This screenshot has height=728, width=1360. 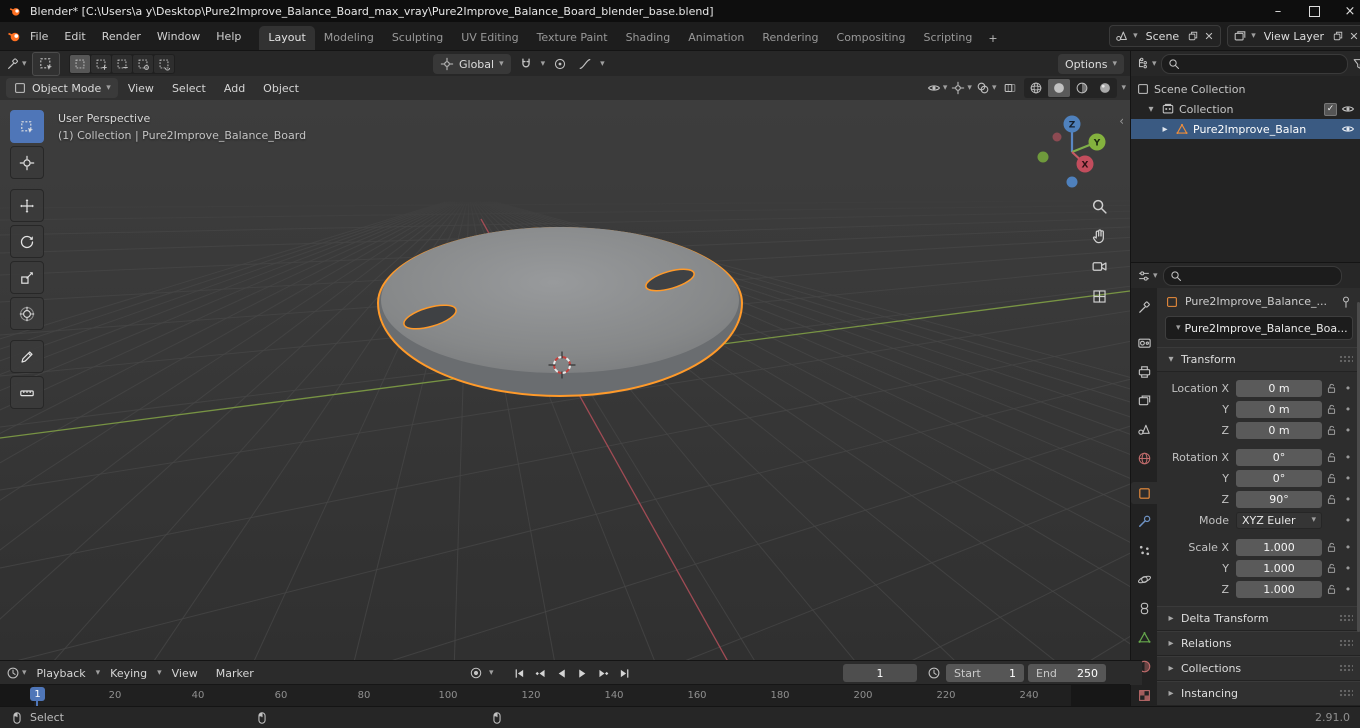 I want to click on tool-annotate-button, so click(x=27, y=356).